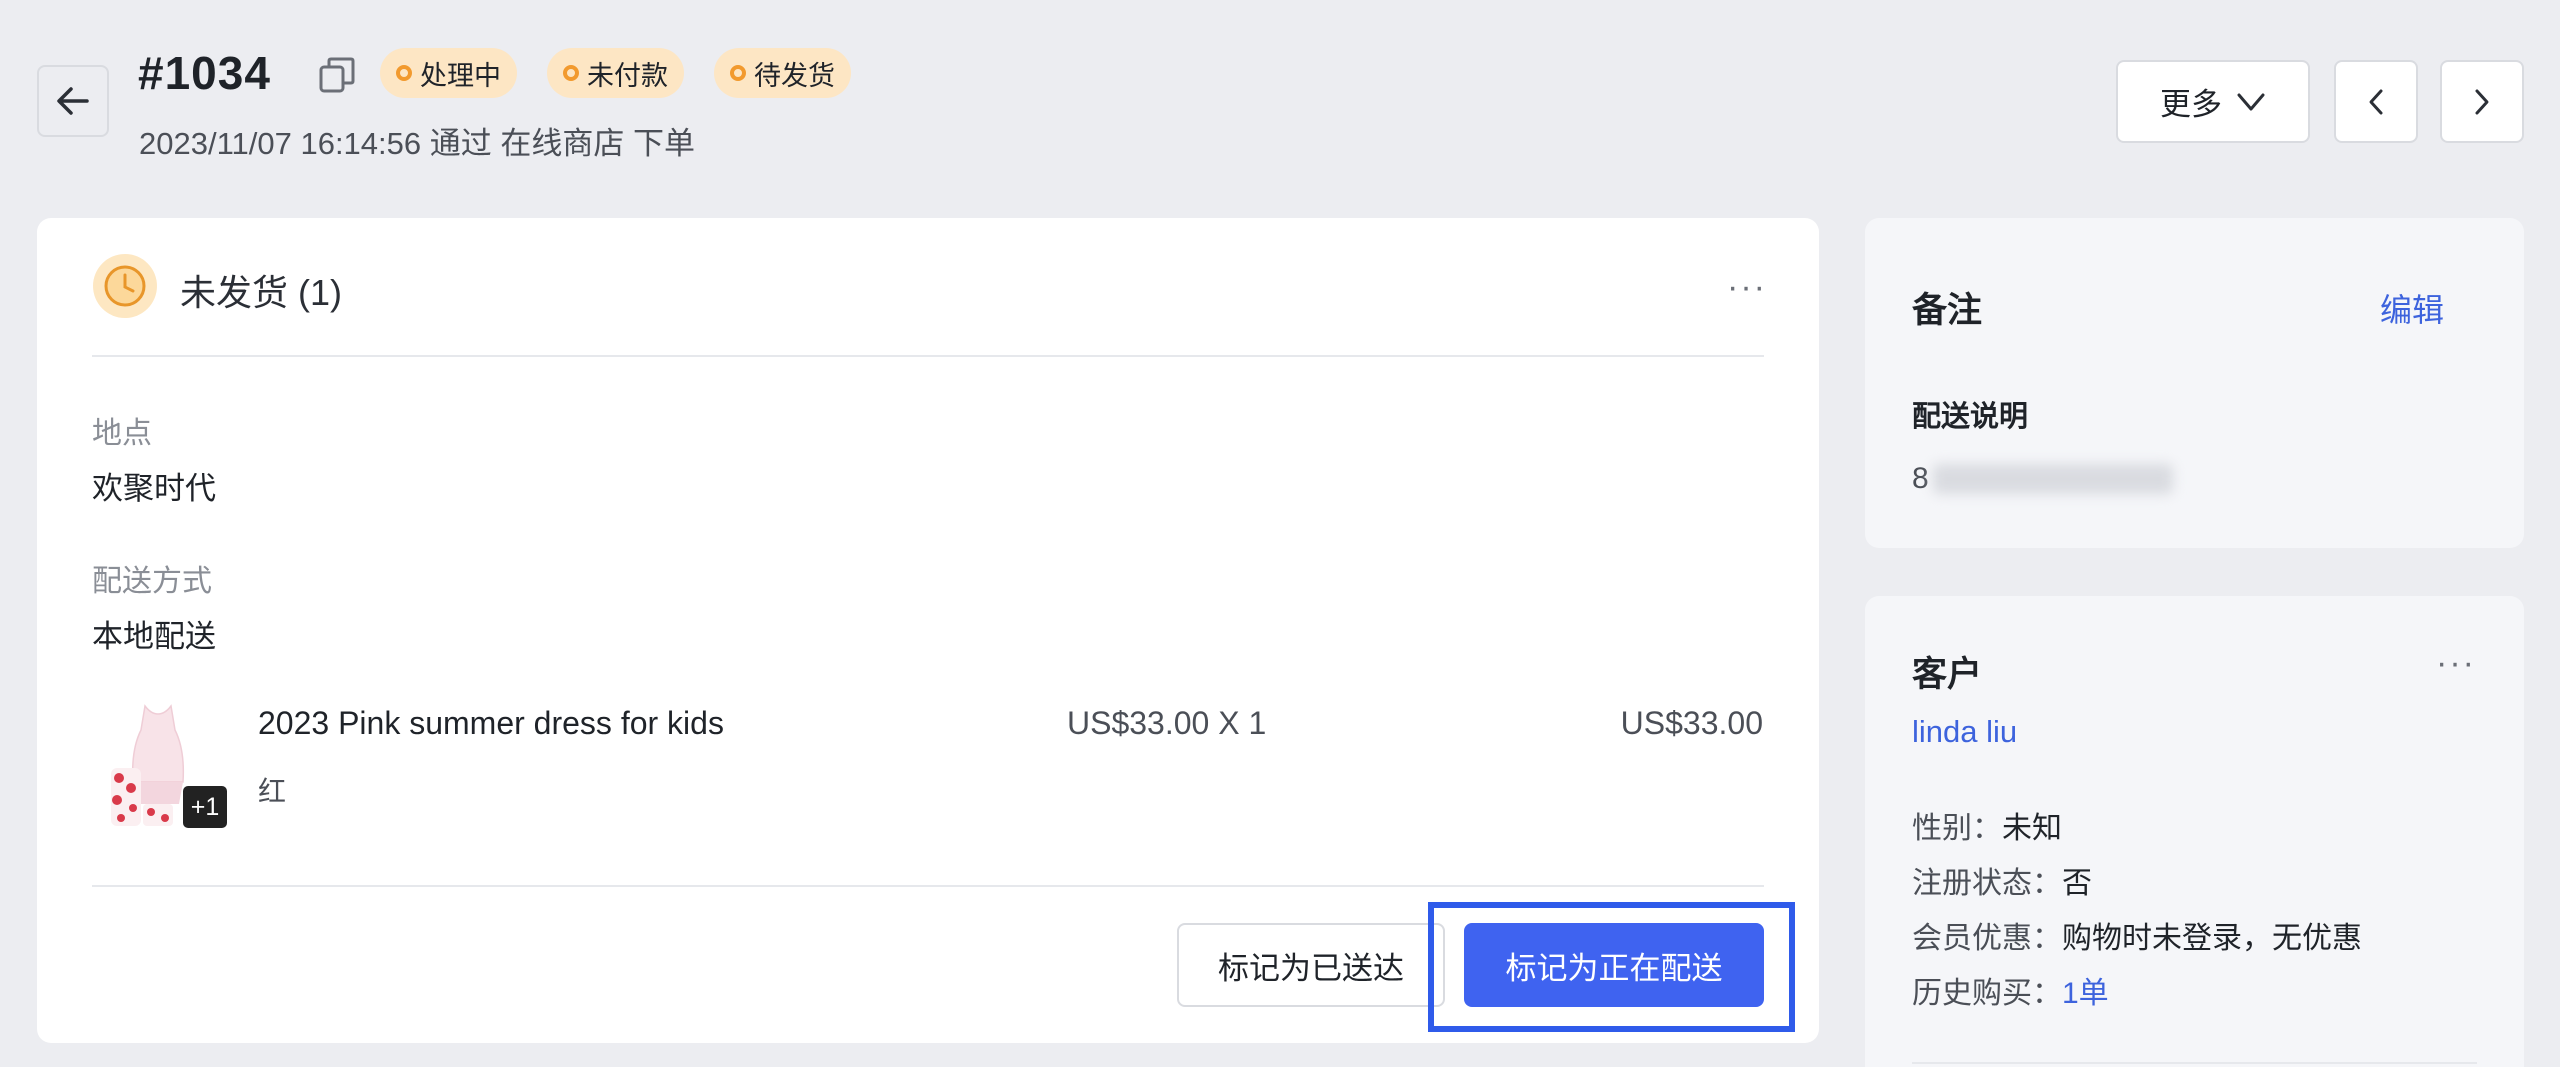 The width and height of the screenshot is (2560, 1067). Describe the element at coordinates (1947, 674) in the screenshot. I see `customer-title: 客户` at that location.